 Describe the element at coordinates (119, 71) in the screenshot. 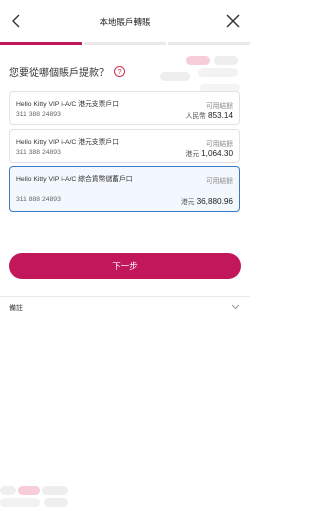

I see `question-circle-icon: ?` at that location.